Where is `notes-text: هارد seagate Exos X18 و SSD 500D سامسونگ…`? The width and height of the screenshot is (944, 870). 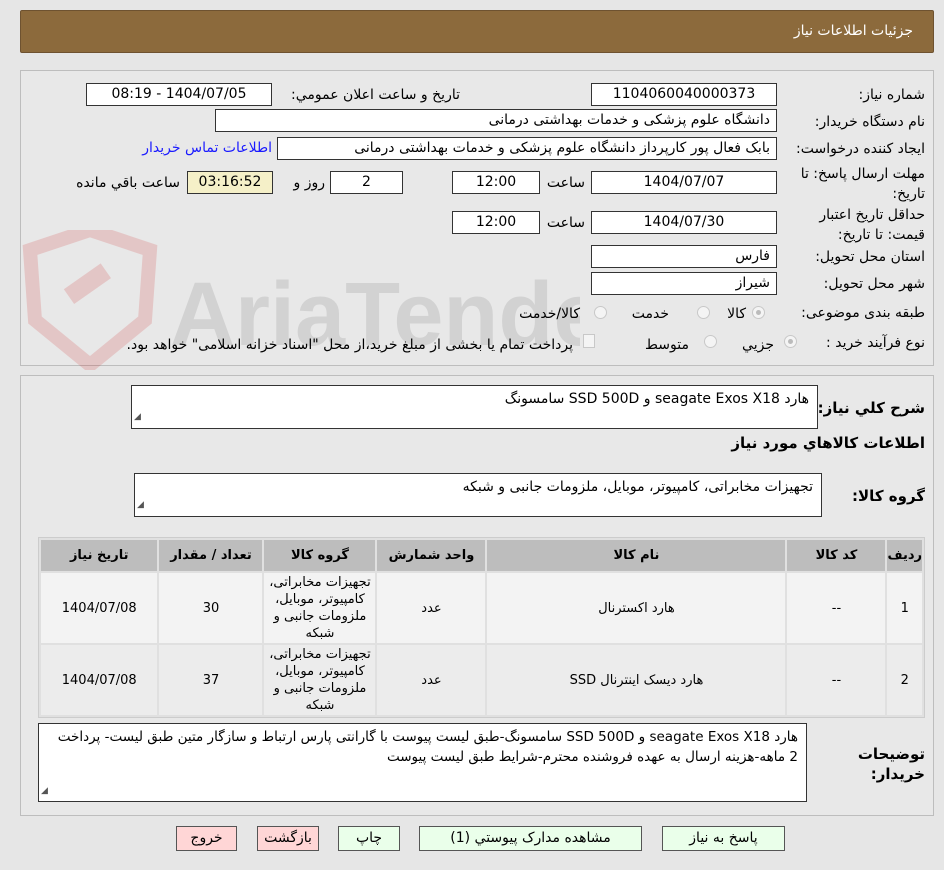
notes-text: هارد seagate Exos X18 و SSD 500D سامسونگ… is located at coordinates (427, 747).